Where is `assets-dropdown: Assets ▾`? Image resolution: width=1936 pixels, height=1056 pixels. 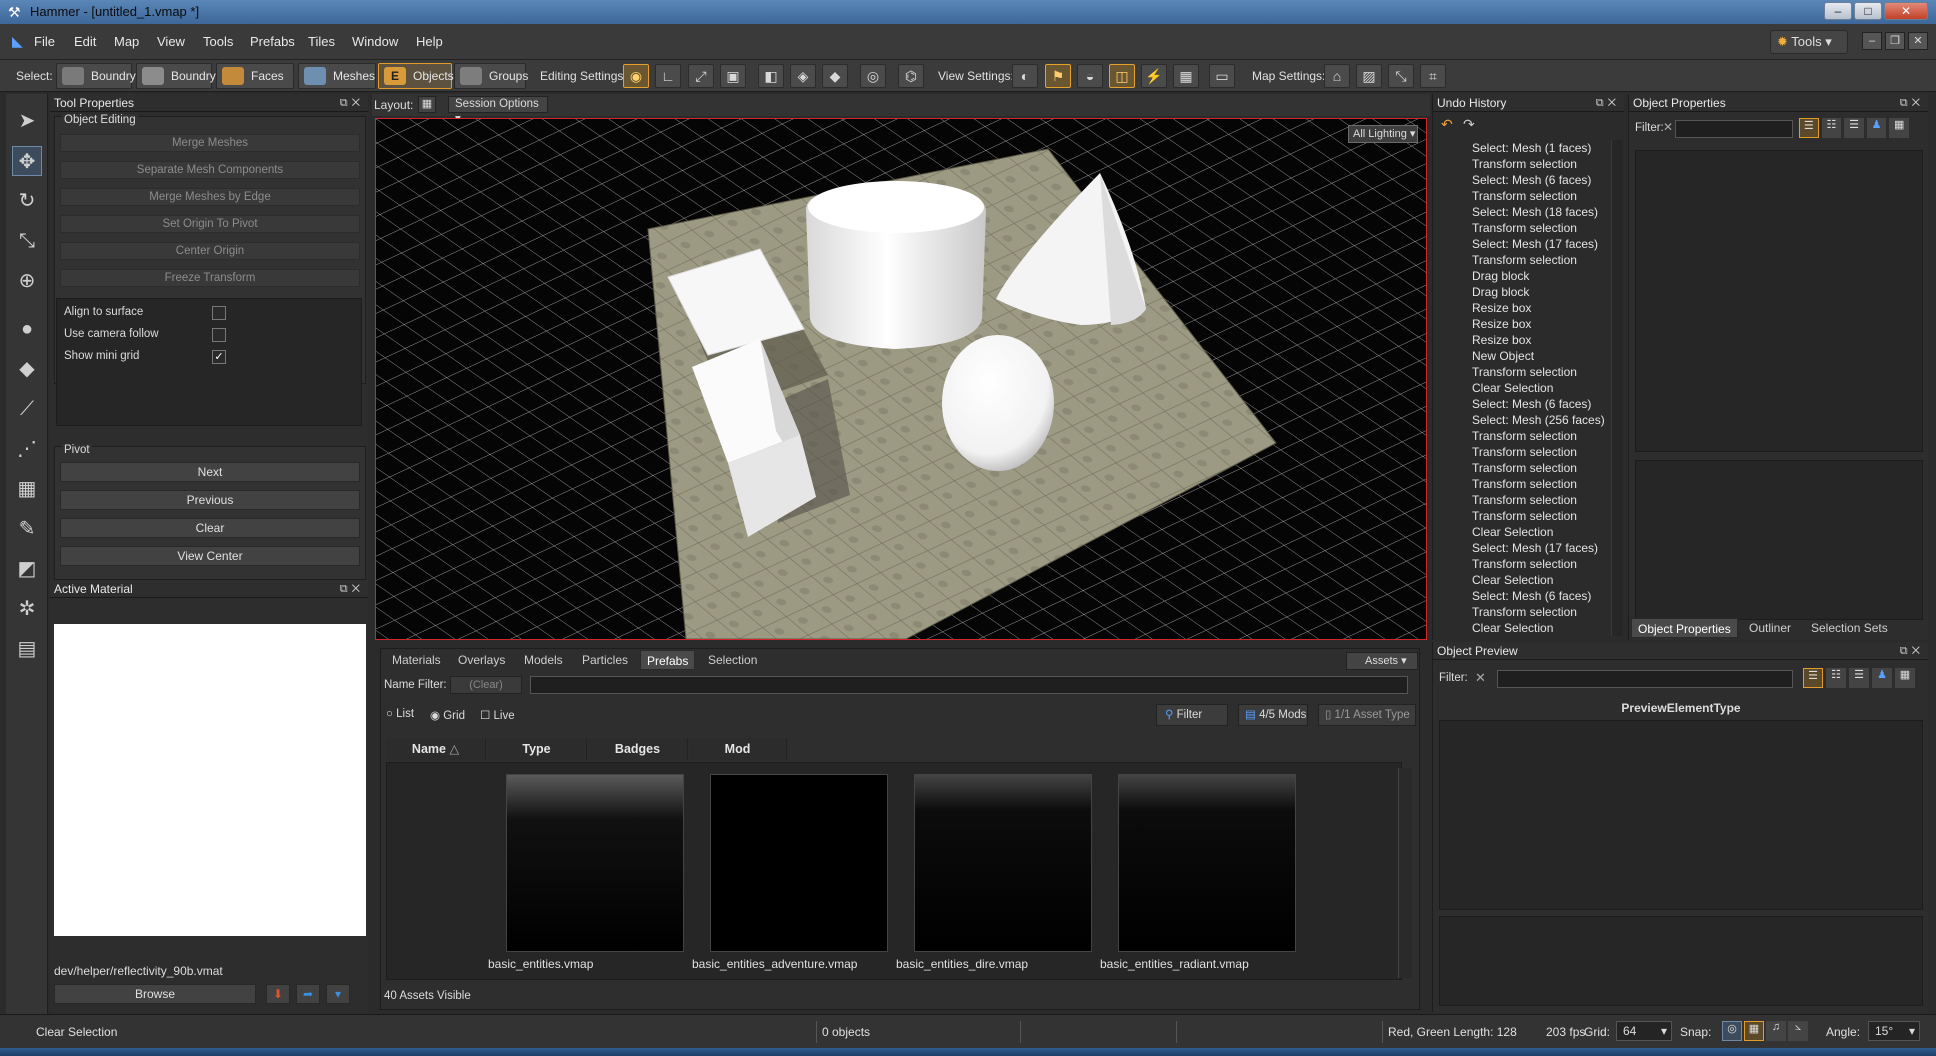 assets-dropdown: Assets ▾ is located at coordinates (1382, 661).